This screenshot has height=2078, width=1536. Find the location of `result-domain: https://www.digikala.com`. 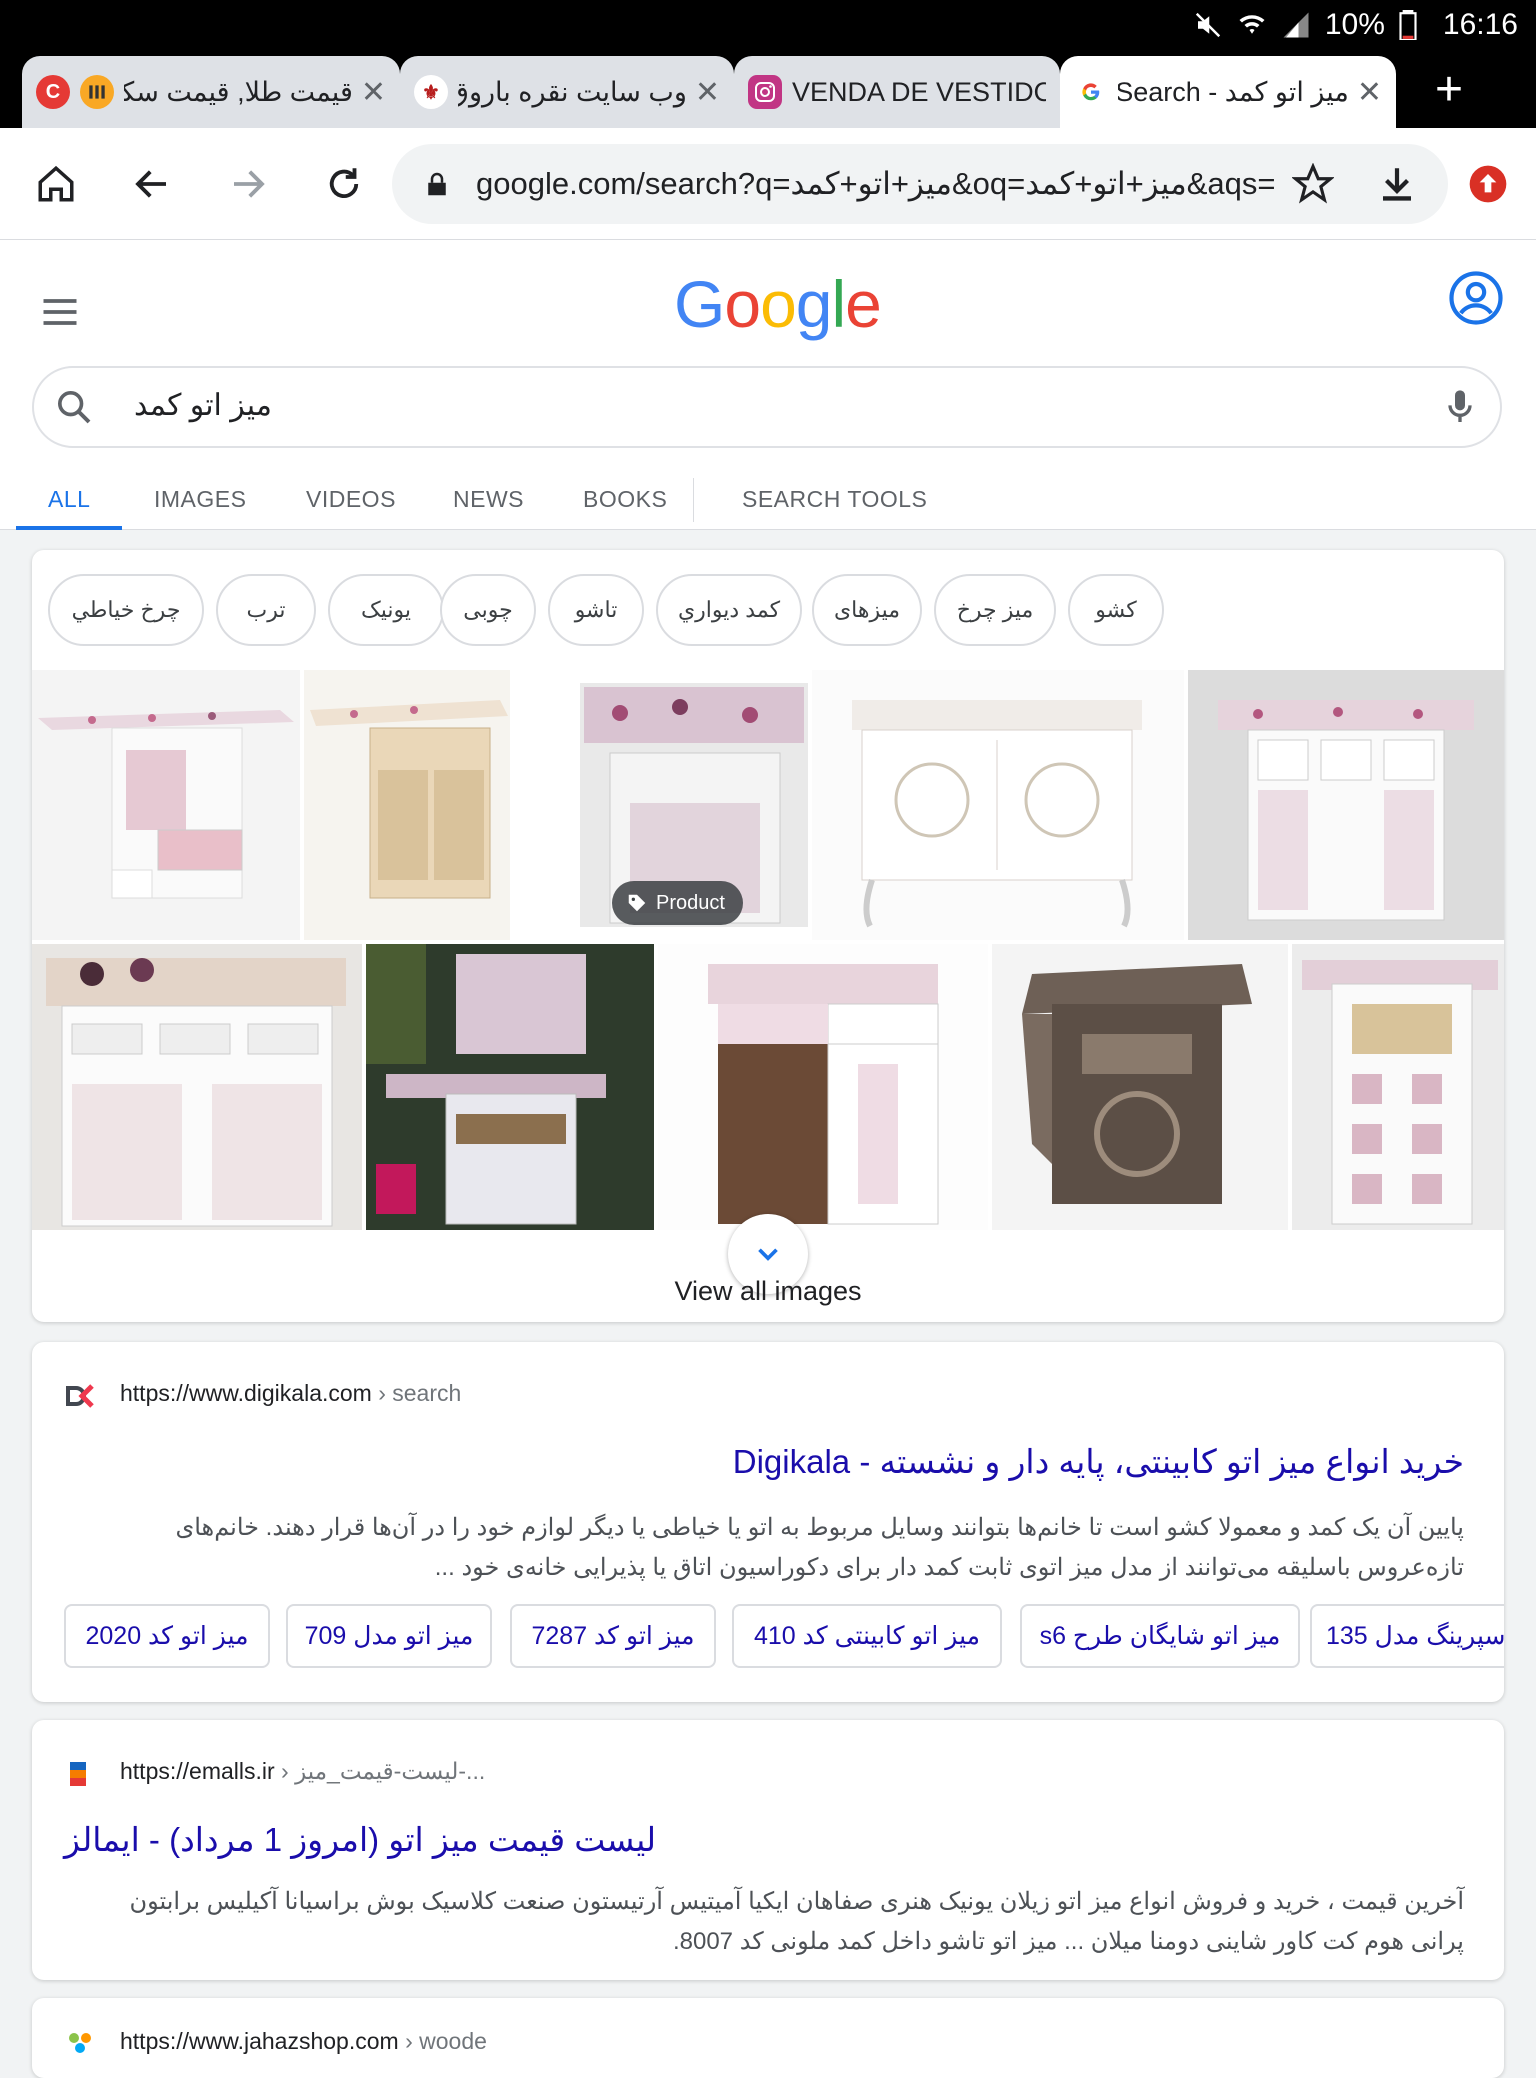

result-domain: https://www.digikala.com is located at coordinates (246, 1393).